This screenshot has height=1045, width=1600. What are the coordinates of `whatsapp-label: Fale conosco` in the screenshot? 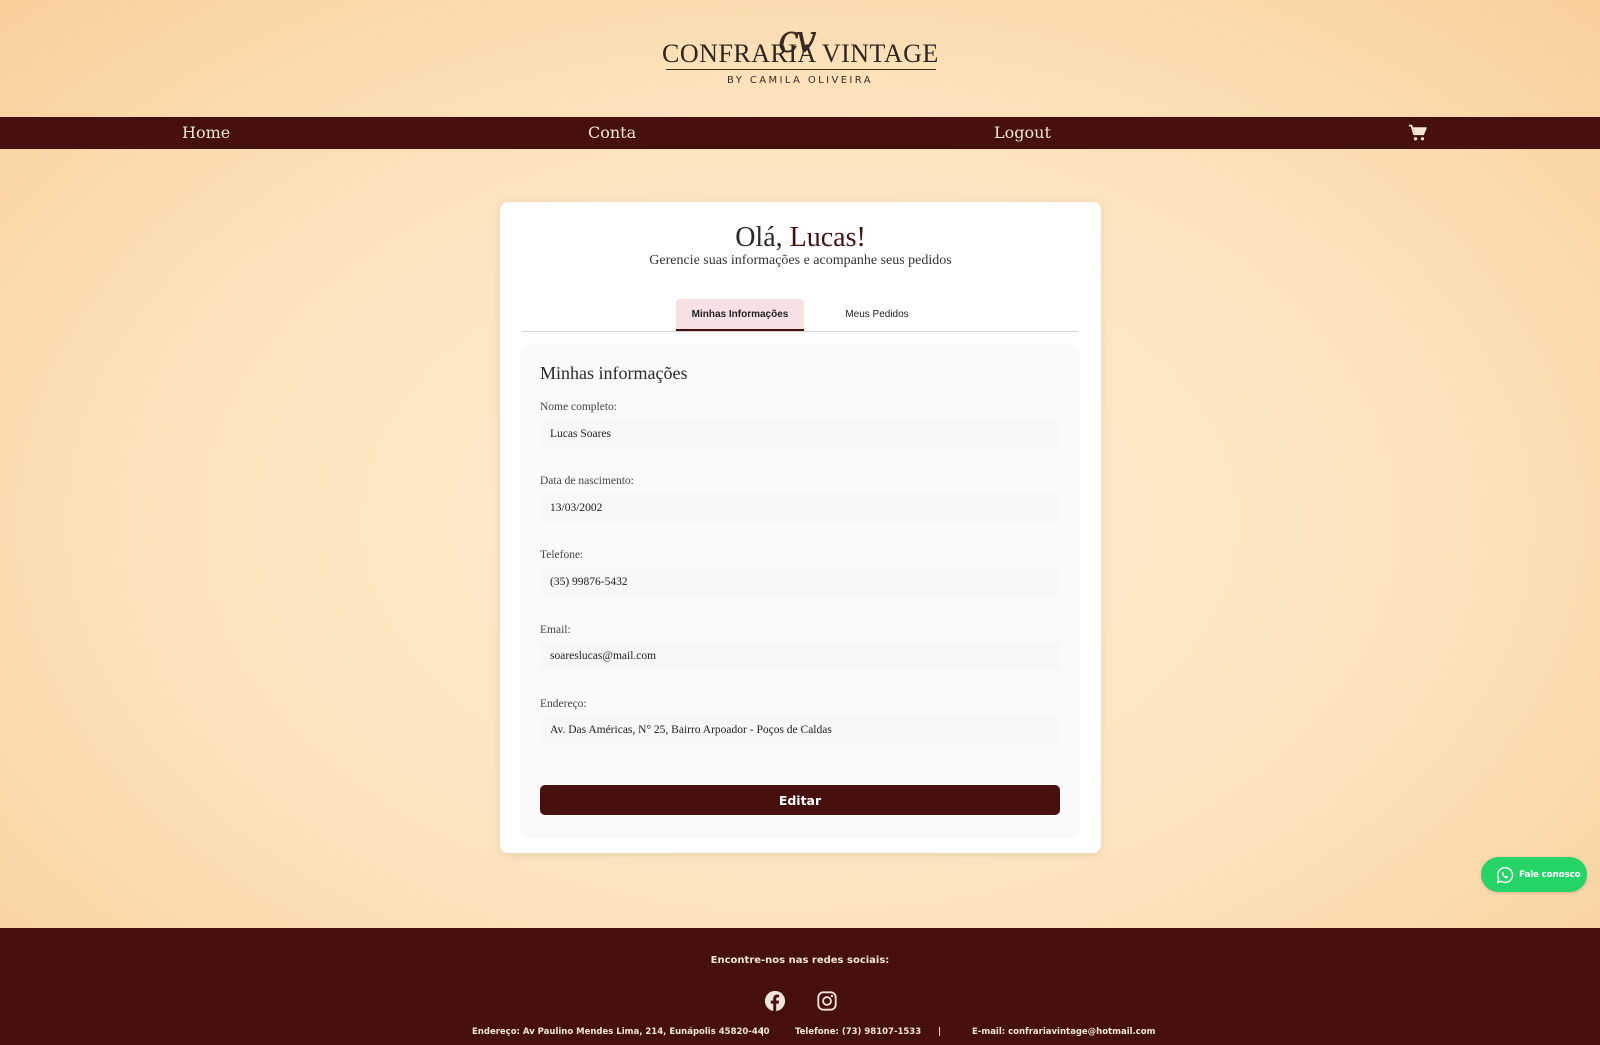 It's located at (1550, 874).